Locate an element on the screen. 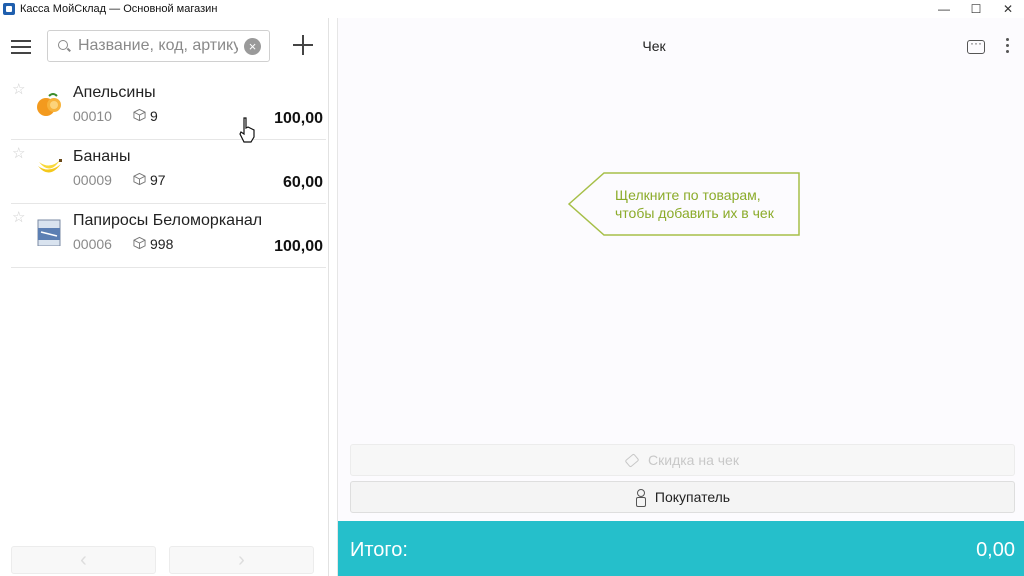  window-controls: — ☐ ✕ is located at coordinates (976, 9).